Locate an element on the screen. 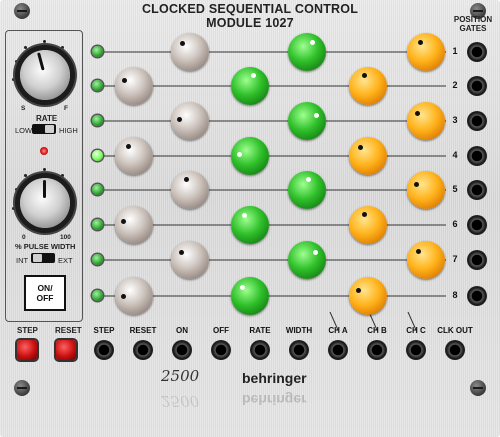 Image resolution: width=500 pixels, height=437 pixels. jack-label: CH B is located at coordinates (377, 330).